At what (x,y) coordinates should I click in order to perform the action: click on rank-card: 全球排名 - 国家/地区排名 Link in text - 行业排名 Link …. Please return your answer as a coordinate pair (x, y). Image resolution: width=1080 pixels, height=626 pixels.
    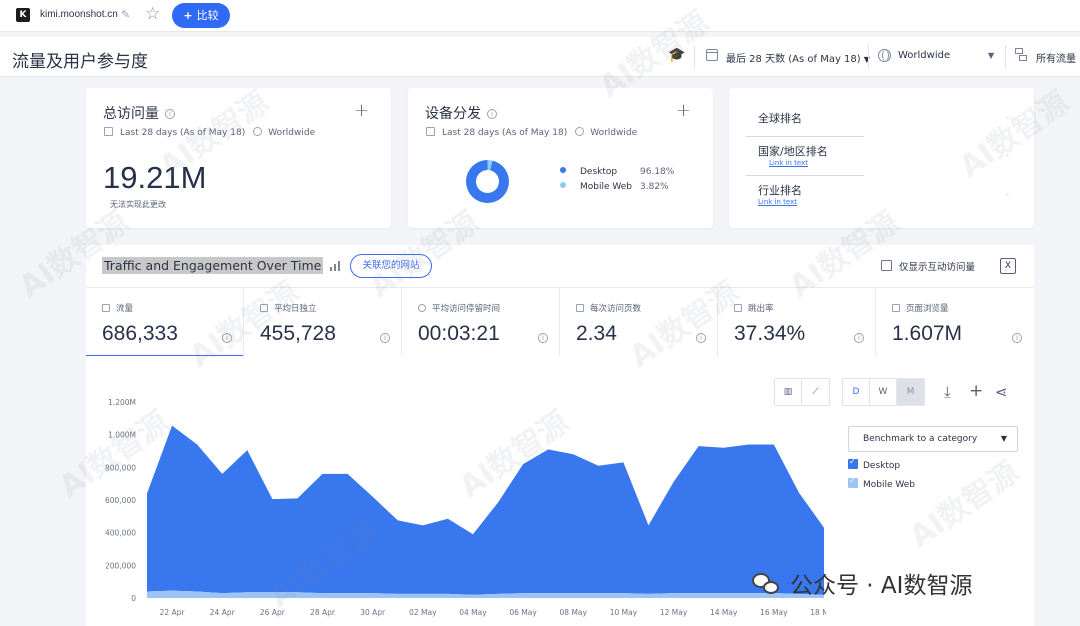
    Looking at the image, I should click on (881, 158).